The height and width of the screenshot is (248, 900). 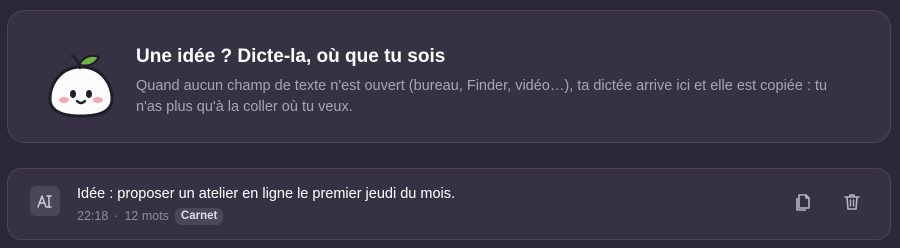 I want to click on note-time: 22:18, so click(x=93, y=216).